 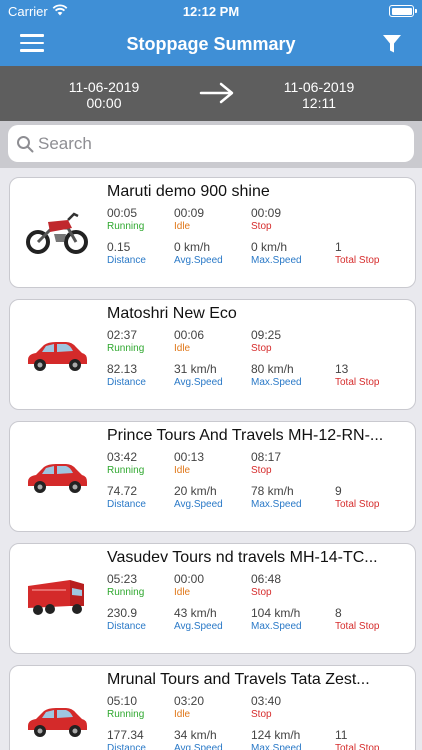 What do you see at coordinates (276, 613) in the screenshot?
I see `max-speed-value: 104 km/h` at bounding box center [276, 613].